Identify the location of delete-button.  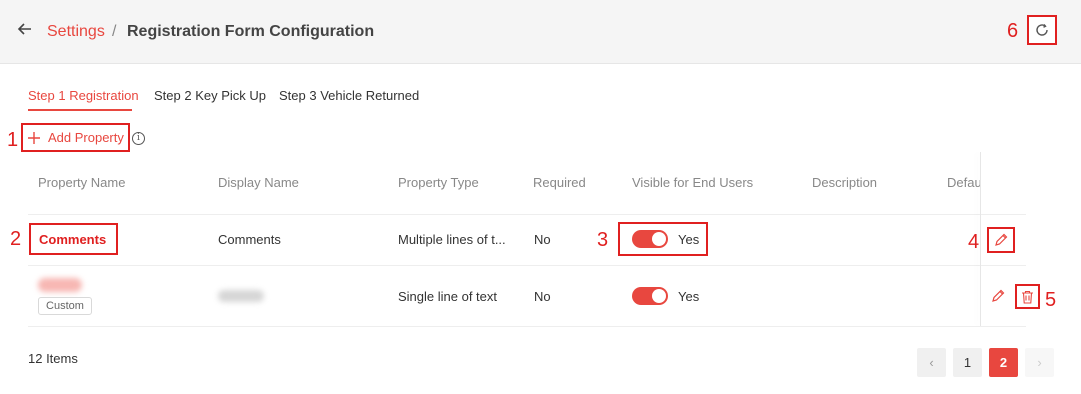
(1027, 296).